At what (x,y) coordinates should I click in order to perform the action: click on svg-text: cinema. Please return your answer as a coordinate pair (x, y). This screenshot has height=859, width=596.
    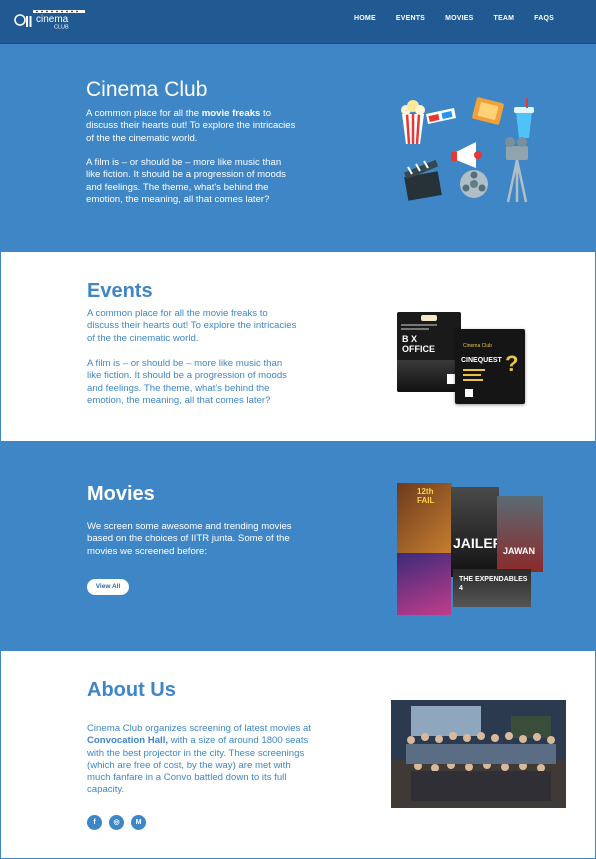
    Looking at the image, I should click on (52, 19).